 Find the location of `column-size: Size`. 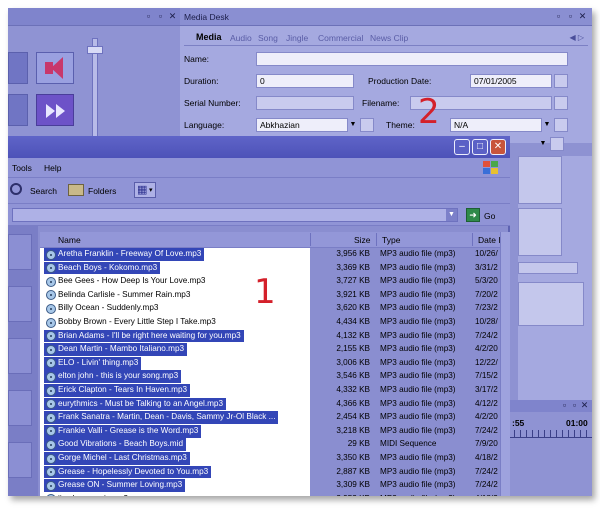

column-size: Size is located at coordinates (362, 240).